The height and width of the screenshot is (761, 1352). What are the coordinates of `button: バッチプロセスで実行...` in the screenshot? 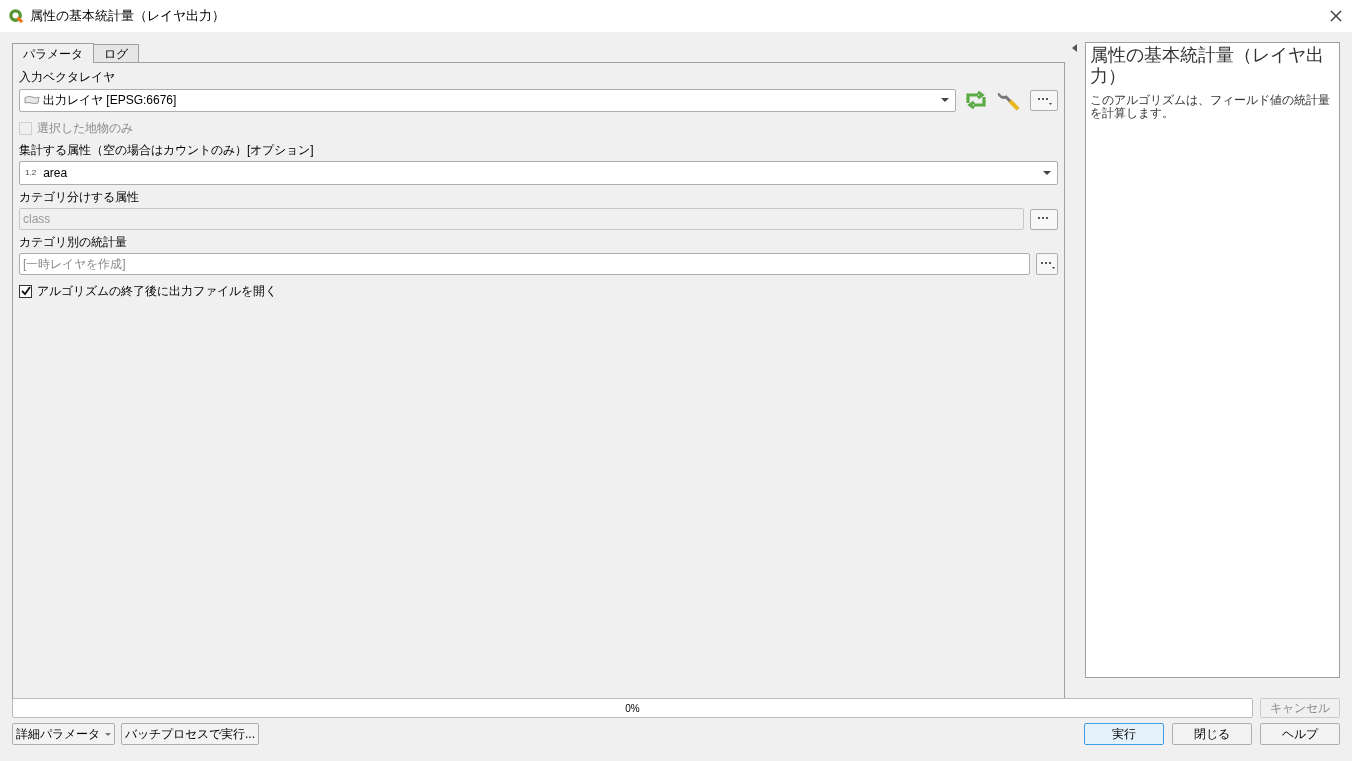 It's located at (190, 734).